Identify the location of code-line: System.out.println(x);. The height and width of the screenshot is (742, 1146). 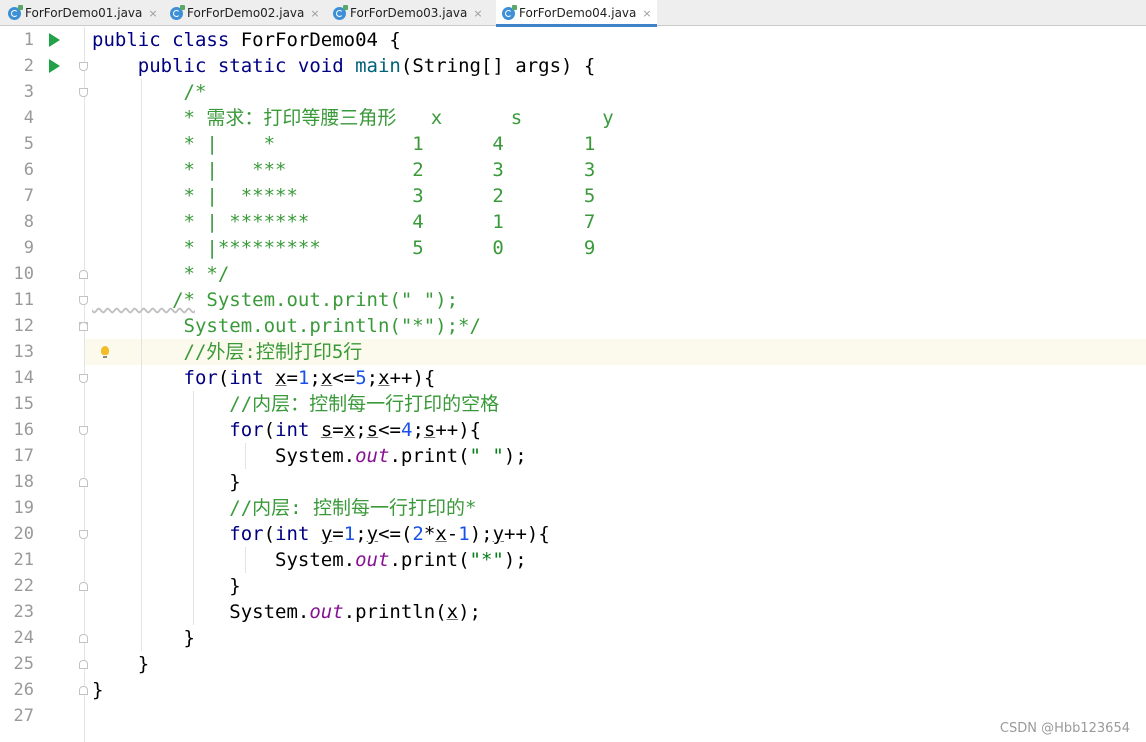
(286, 612).